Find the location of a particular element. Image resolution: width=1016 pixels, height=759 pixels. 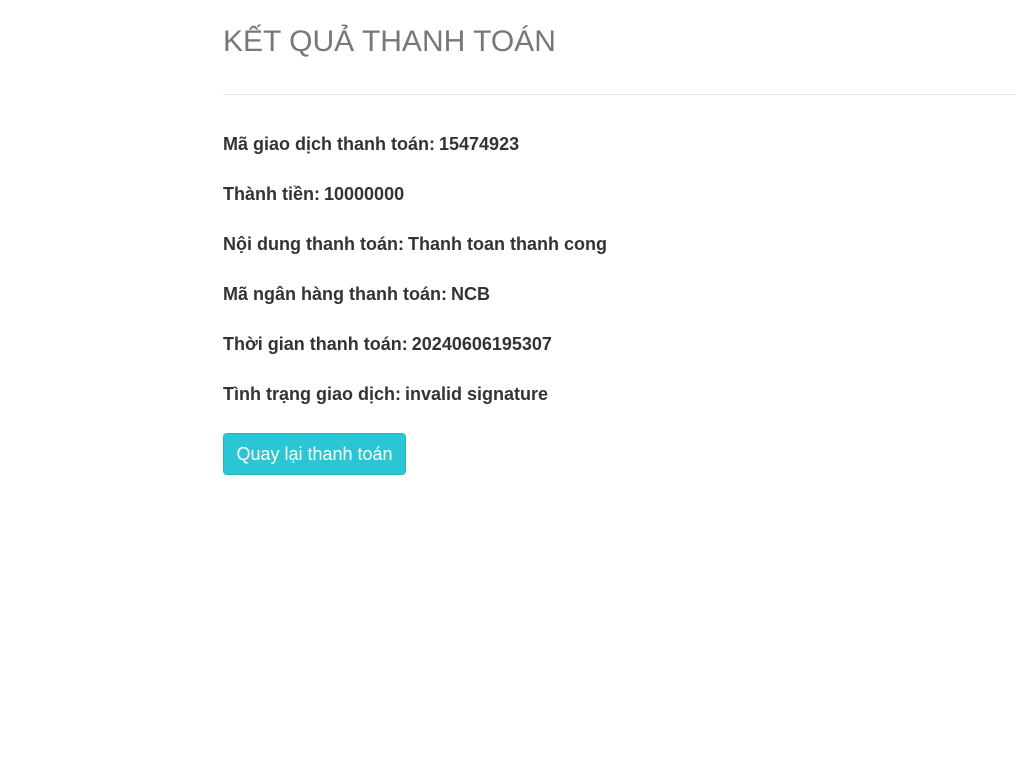

amount-value: 10000000 is located at coordinates (364, 194).